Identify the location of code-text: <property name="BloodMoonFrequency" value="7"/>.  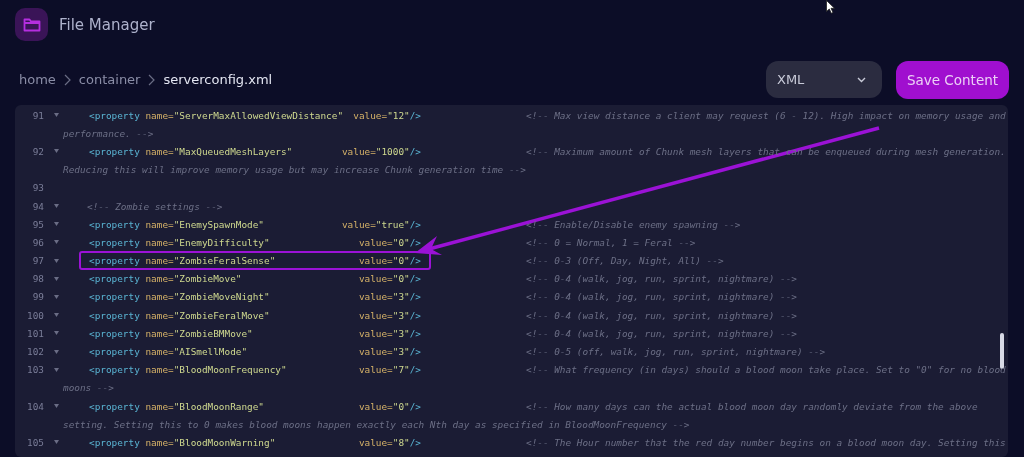
(255, 370).